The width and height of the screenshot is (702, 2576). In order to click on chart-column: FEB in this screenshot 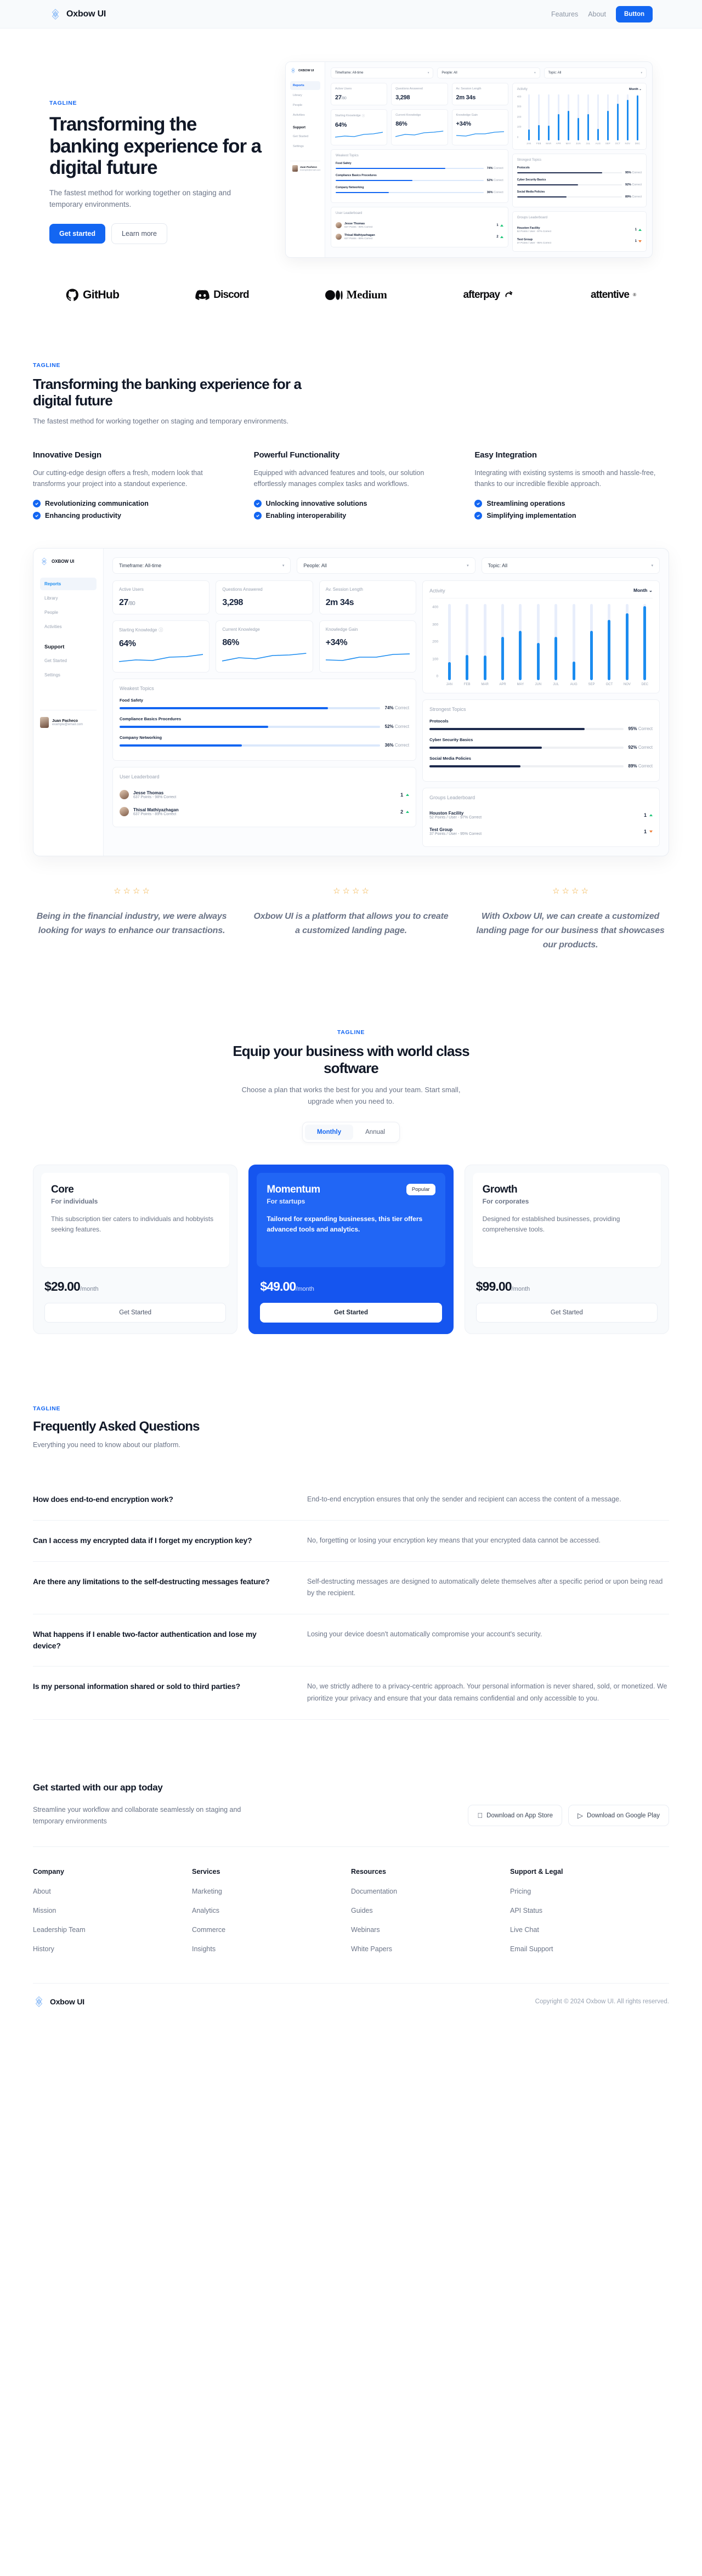, I will do `click(467, 645)`.